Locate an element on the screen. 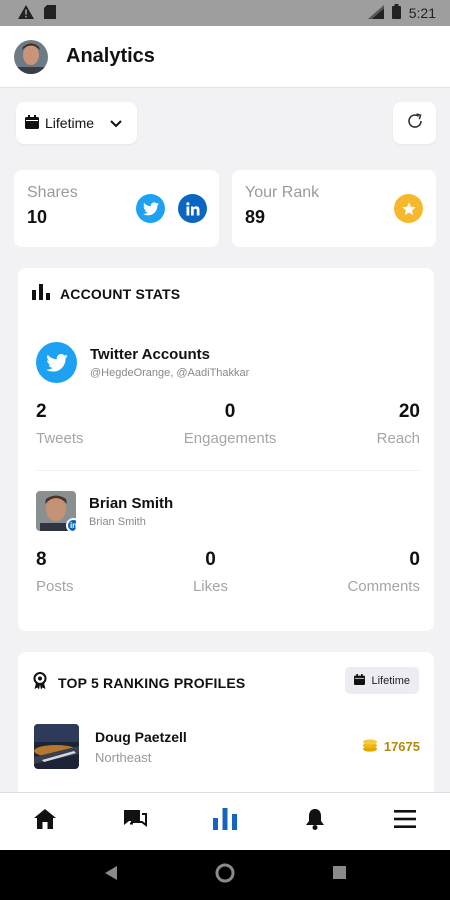 The width and height of the screenshot is (450, 900). alert-icon is located at coordinates (26, 13).